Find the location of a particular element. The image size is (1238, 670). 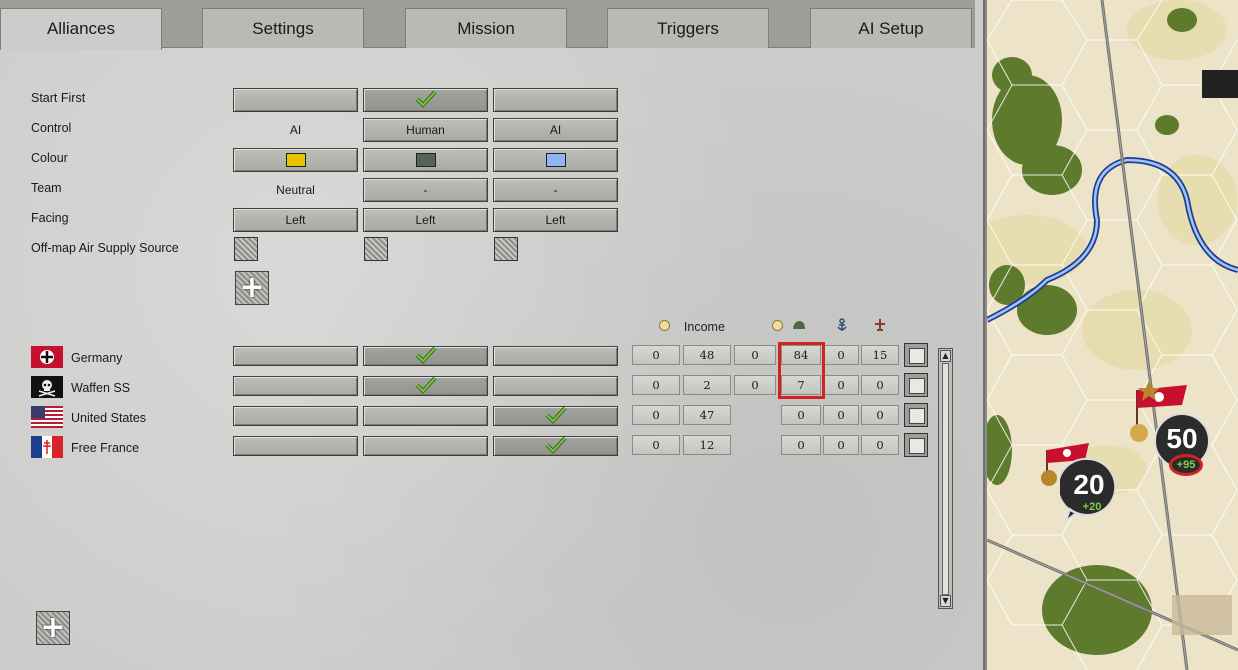

facing-label: Facing is located at coordinates (50, 218).